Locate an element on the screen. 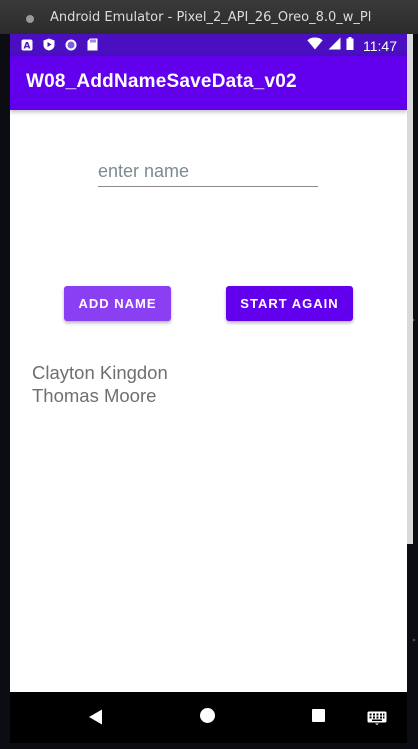 This screenshot has height=749, width=418. emulator-side-strip is located at coordinates (410, 289).